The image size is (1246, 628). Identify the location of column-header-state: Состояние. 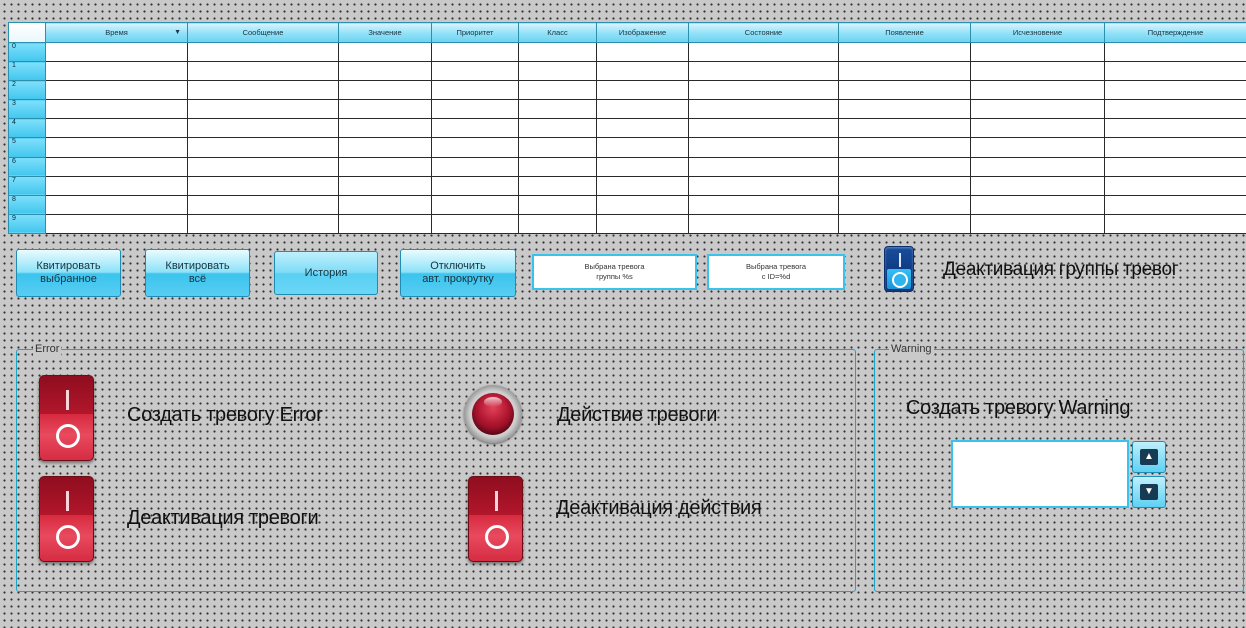
(763, 32).